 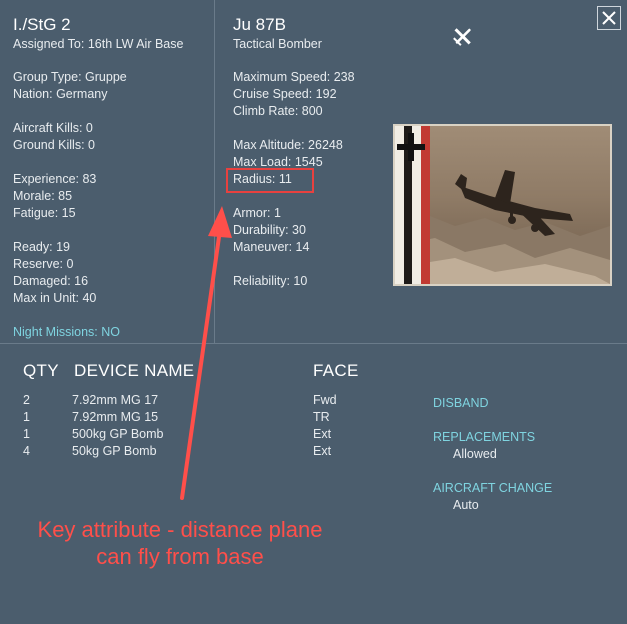 I want to click on annotation-arrow-shaft, so click(x=201, y=364).